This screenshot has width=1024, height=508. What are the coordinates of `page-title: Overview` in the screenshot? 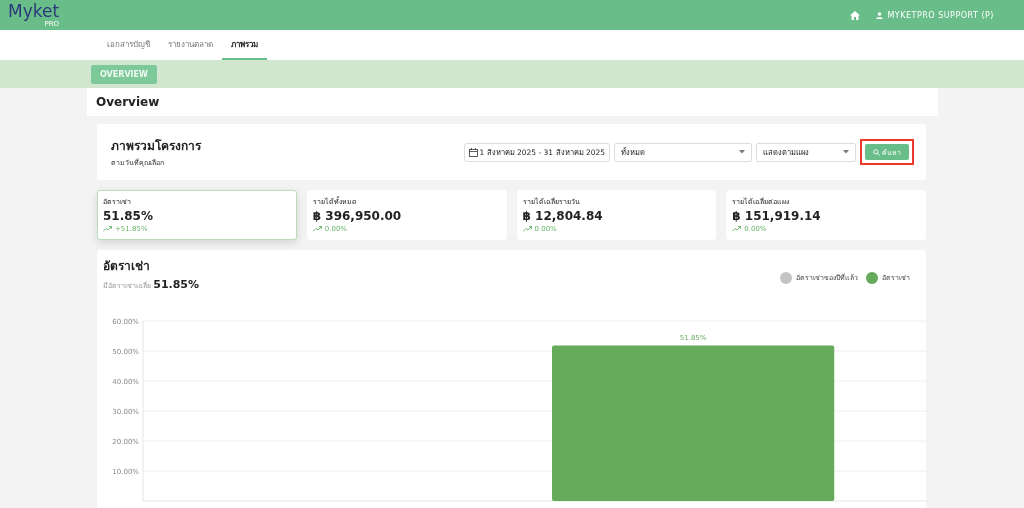 It's located at (512, 102).